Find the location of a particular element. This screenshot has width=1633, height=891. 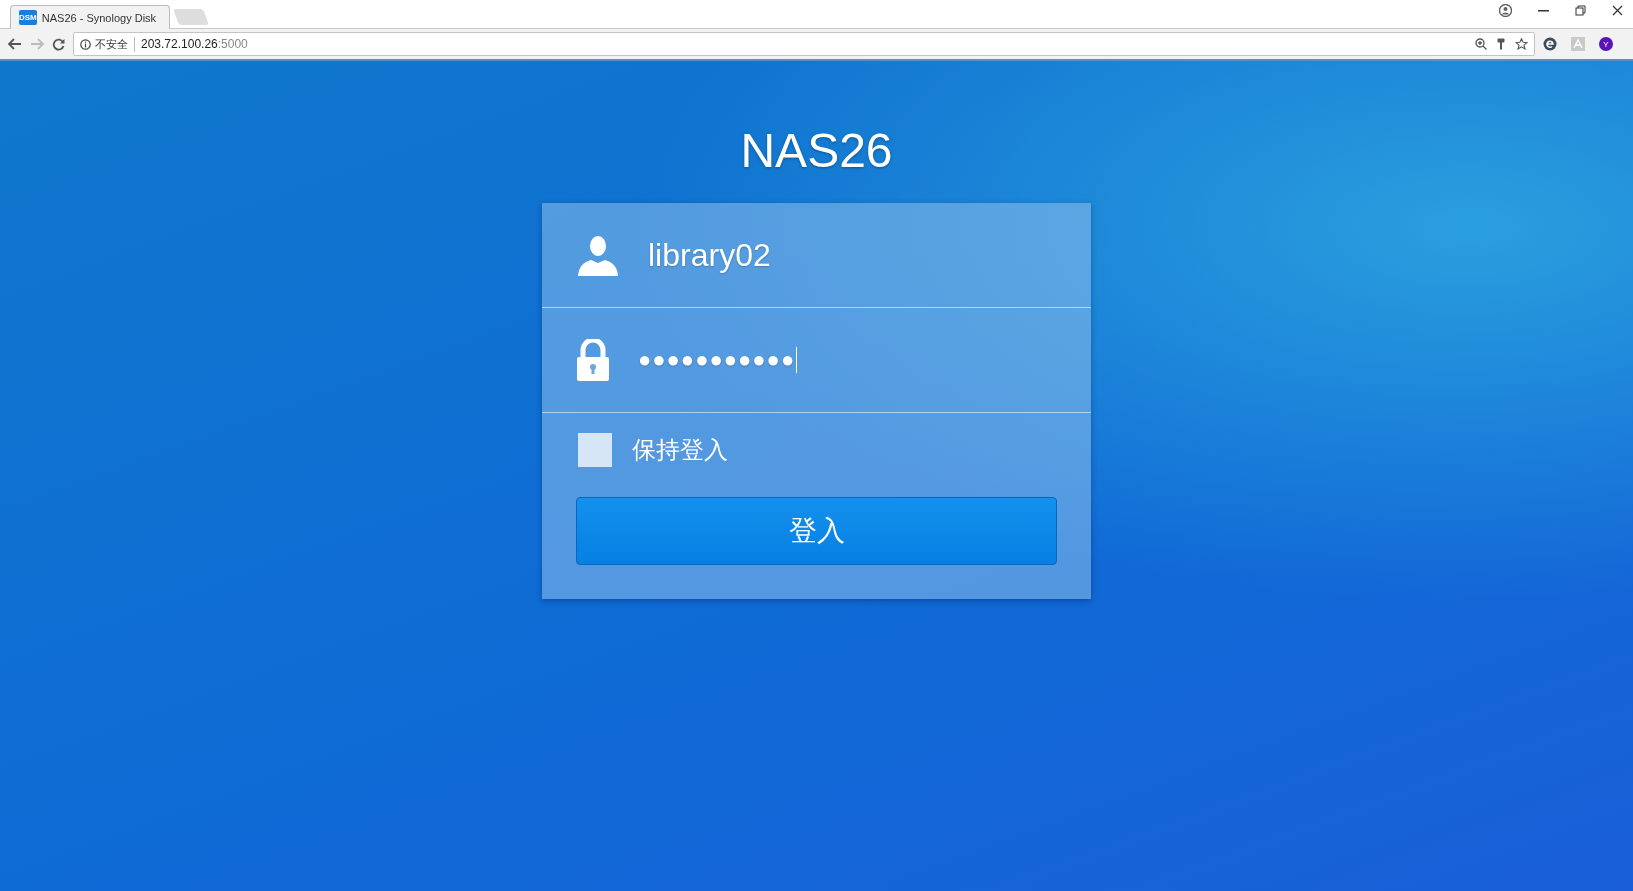

server-name: NAS26 is located at coordinates (816, 151).